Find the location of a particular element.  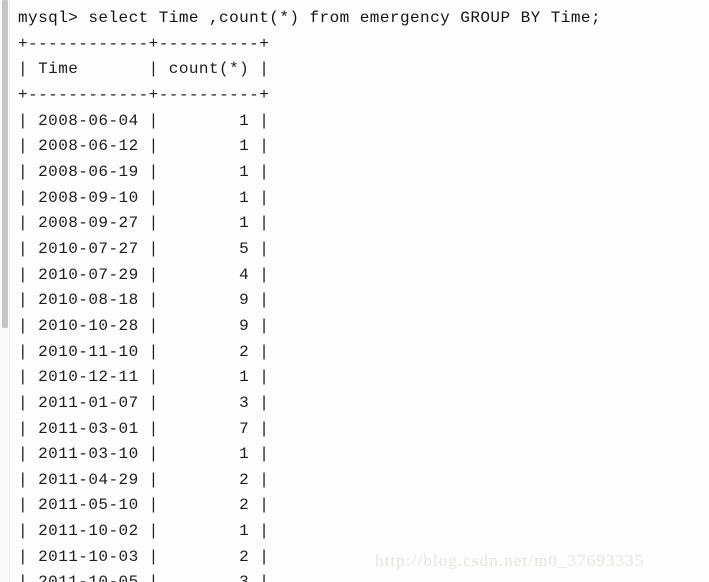

table-rule-header: +------------+----------+ is located at coordinates (144, 94).